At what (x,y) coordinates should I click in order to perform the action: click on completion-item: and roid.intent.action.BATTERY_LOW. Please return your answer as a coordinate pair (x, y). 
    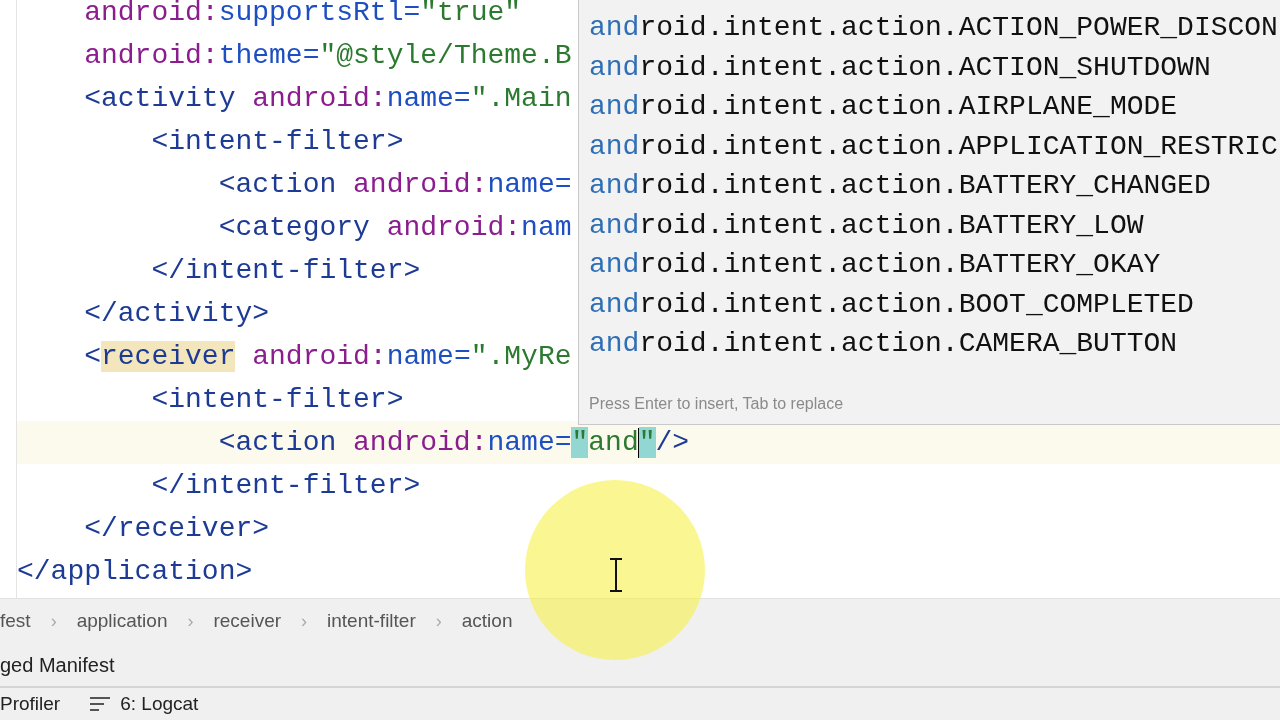
    Looking at the image, I should click on (929, 225).